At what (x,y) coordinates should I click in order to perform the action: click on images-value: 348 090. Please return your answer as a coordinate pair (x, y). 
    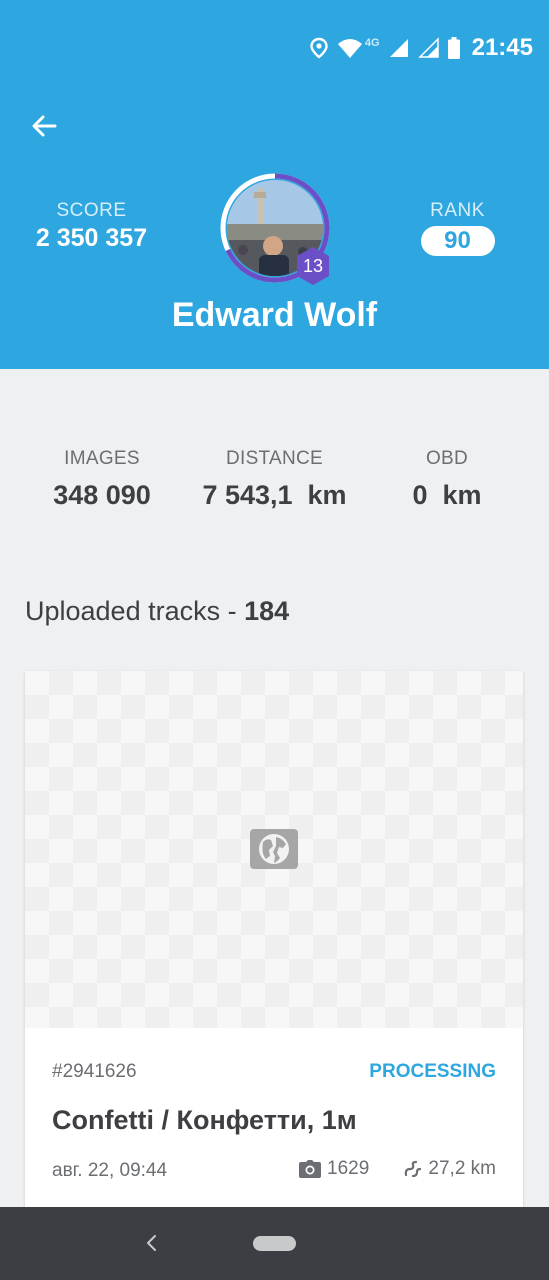
    Looking at the image, I should click on (102, 495).